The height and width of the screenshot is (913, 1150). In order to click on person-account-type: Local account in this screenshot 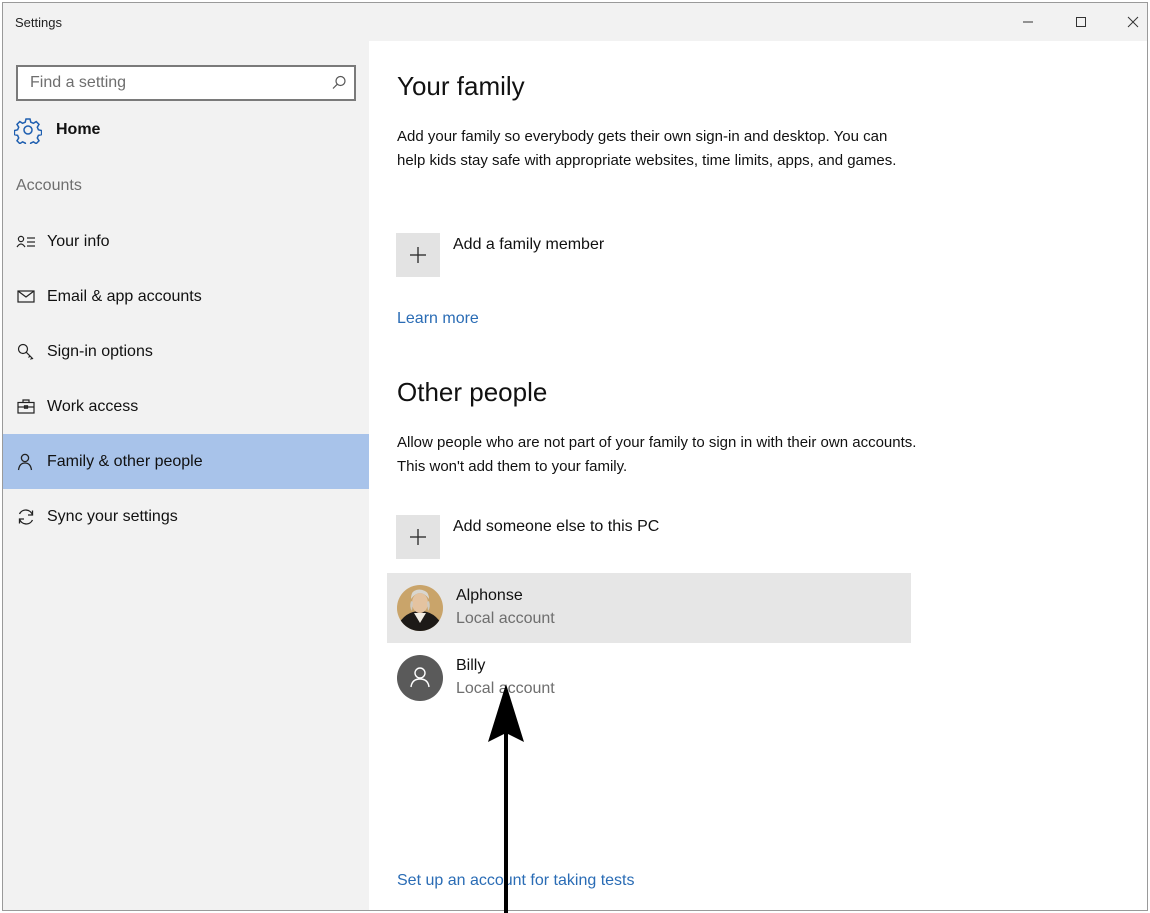, I will do `click(505, 618)`.